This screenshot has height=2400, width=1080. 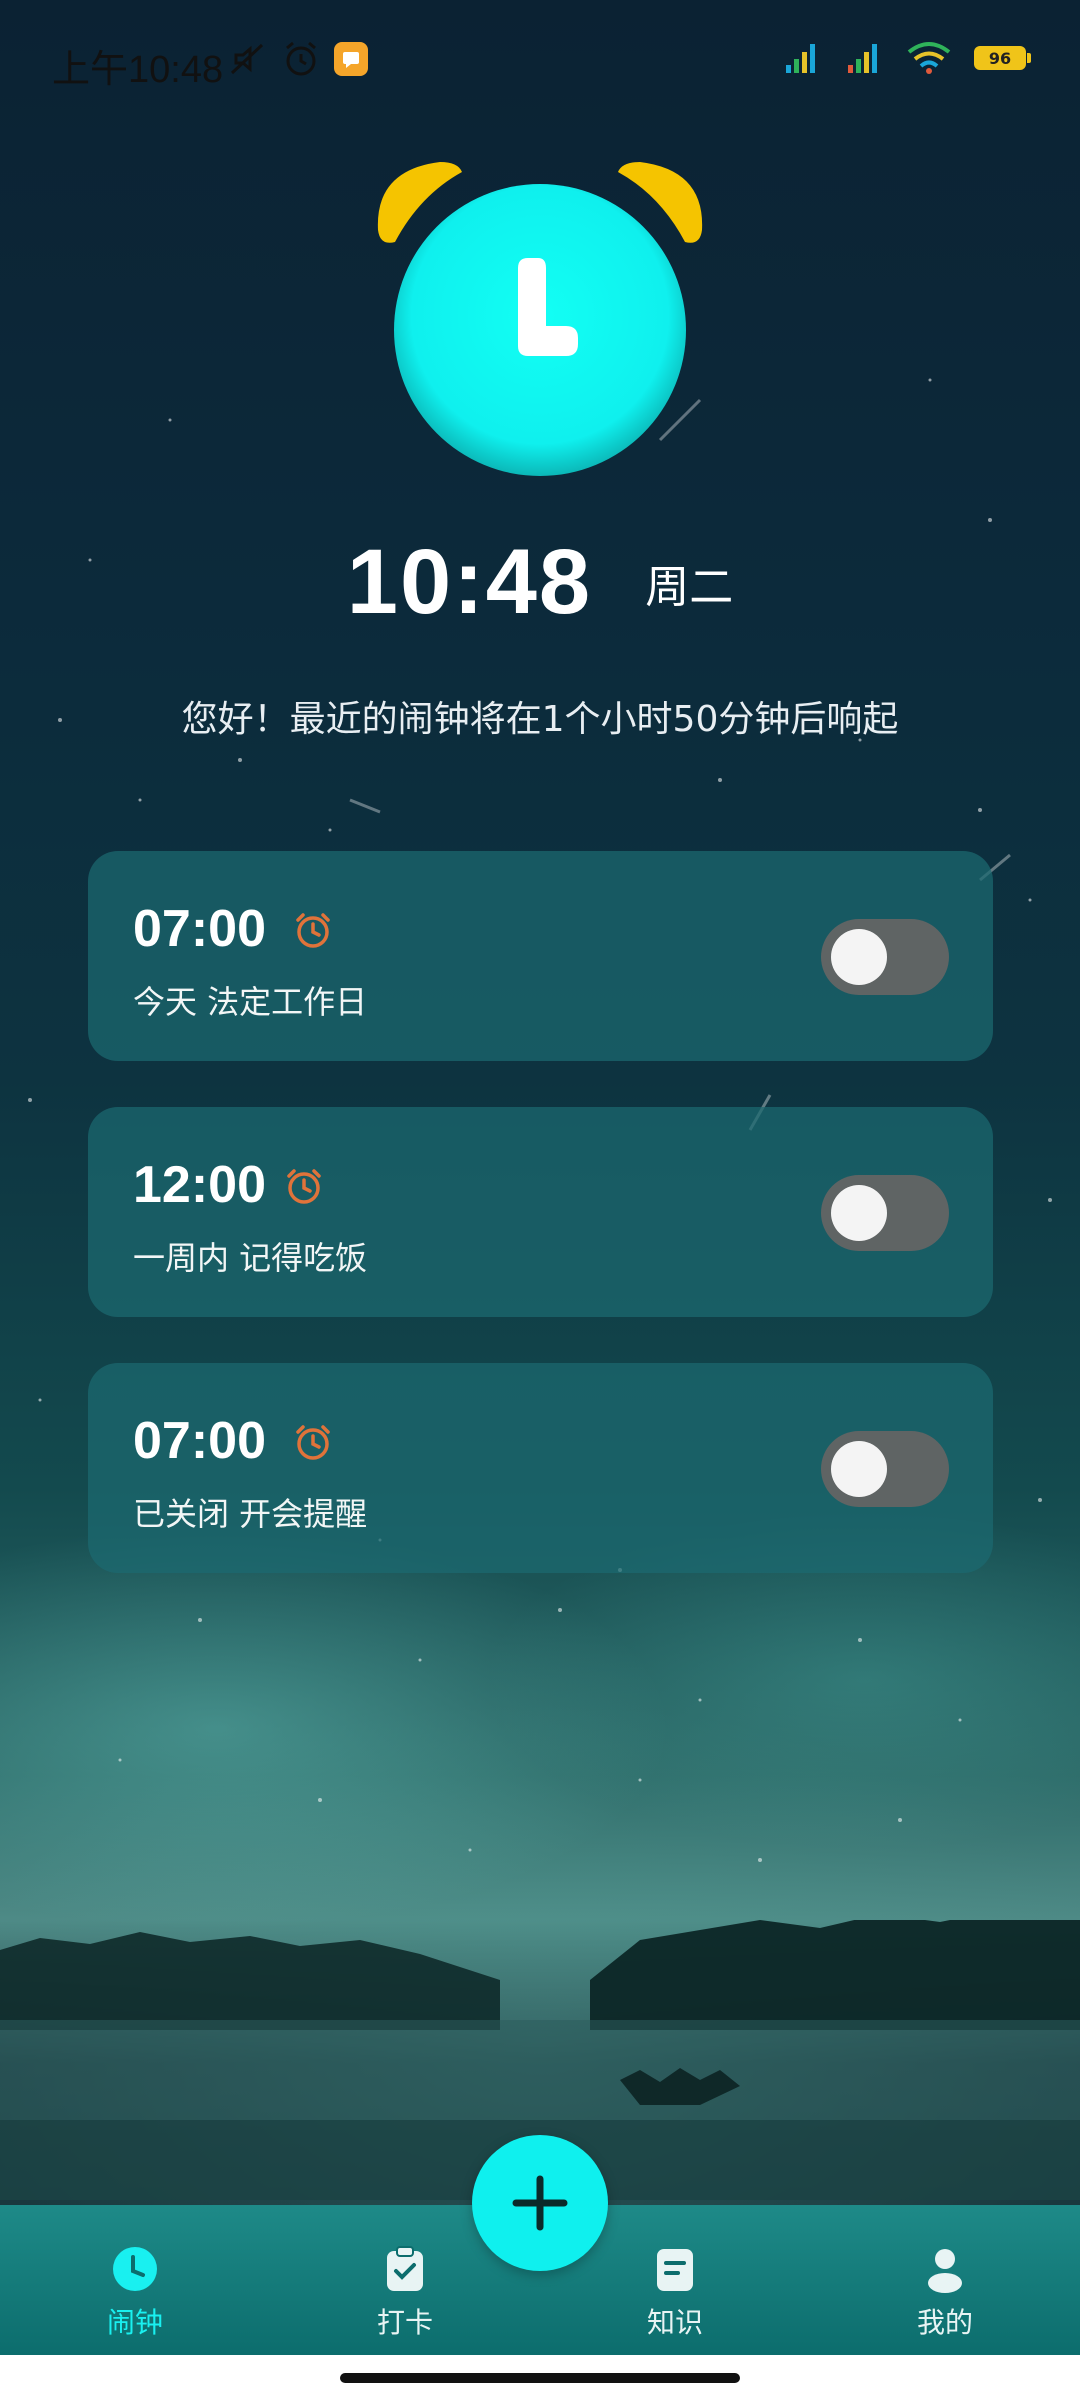 I want to click on alarm-card: 12:00 一周内 记得吃饭, so click(x=540, y=1212).